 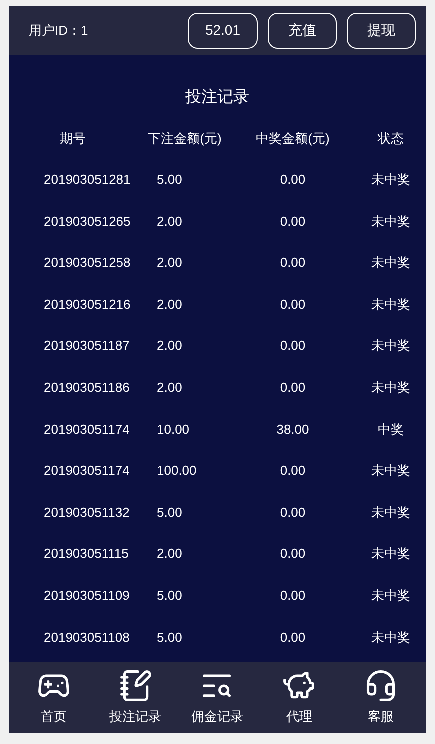 I want to click on nav-tab: 代理, so click(x=299, y=697).